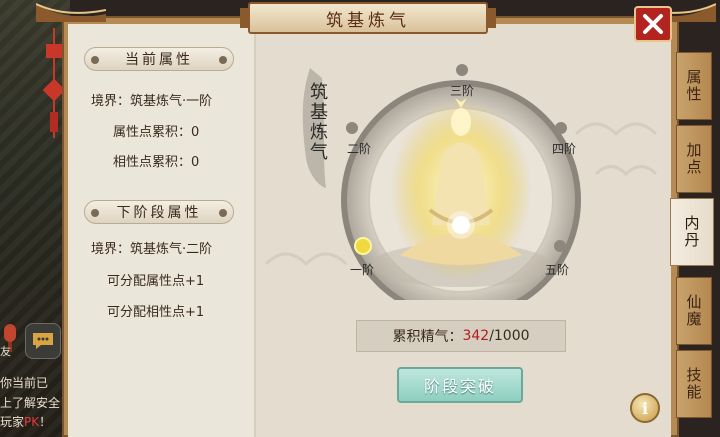 Image resolution: width=720 pixels, height=437 pixels. What do you see at coordinates (694, 311) in the screenshot?
I see `tab-immortal-demon: 仙魔` at bounding box center [694, 311].